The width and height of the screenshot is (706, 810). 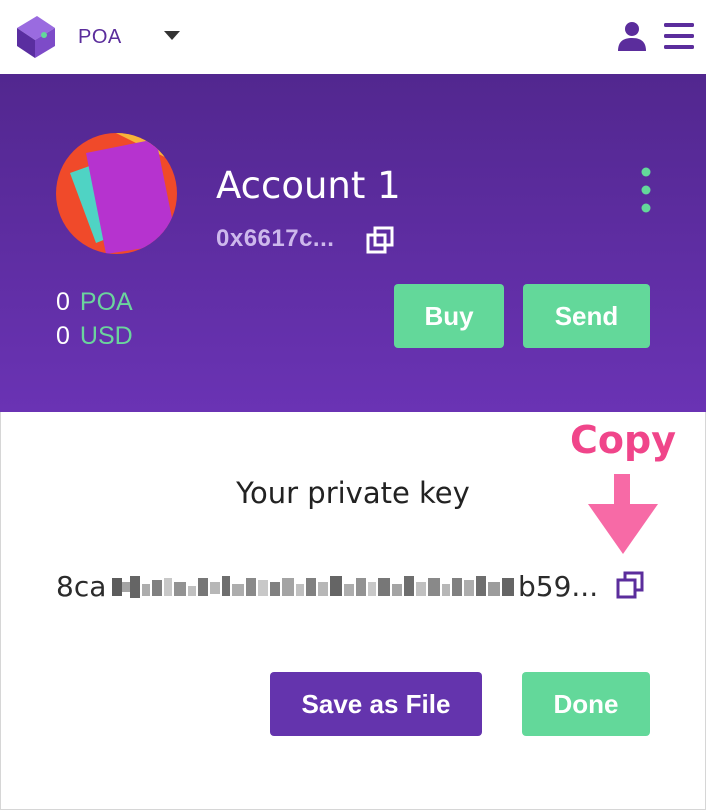 What do you see at coordinates (314, 587) in the screenshot?
I see `private-key-redaction` at bounding box center [314, 587].